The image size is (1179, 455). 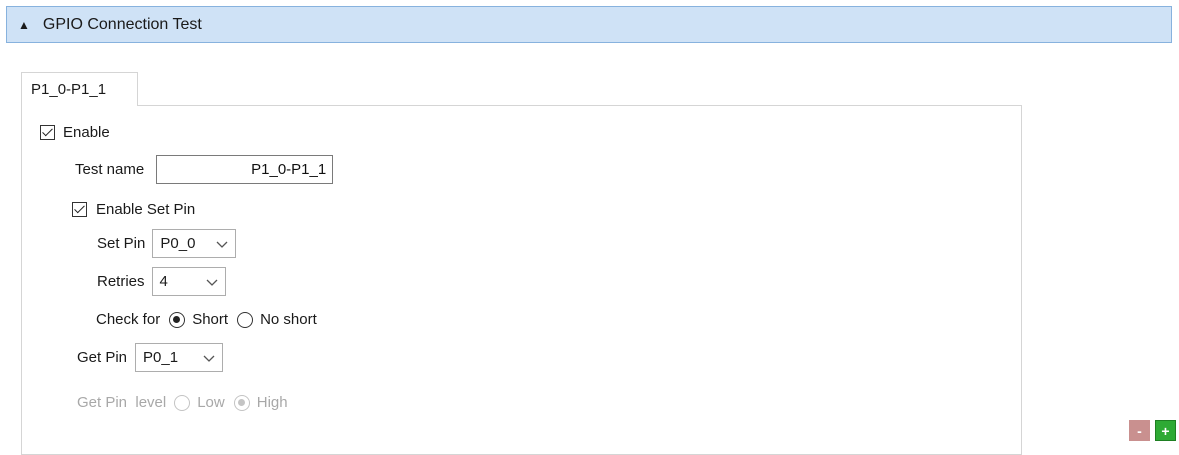 I want to click on tab-label: P1_0-P1_1, so click(x=69, y=89).